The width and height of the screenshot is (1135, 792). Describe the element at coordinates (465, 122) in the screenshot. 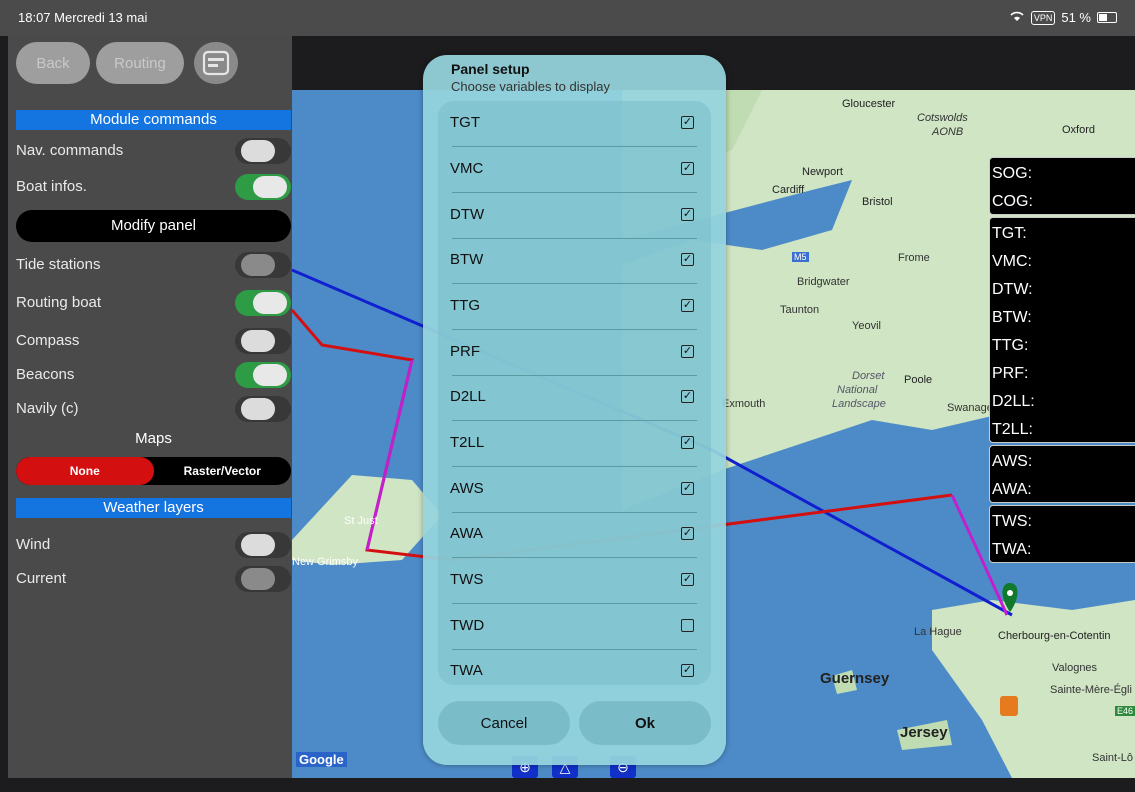

I see `variable-name: TGT` at that location.